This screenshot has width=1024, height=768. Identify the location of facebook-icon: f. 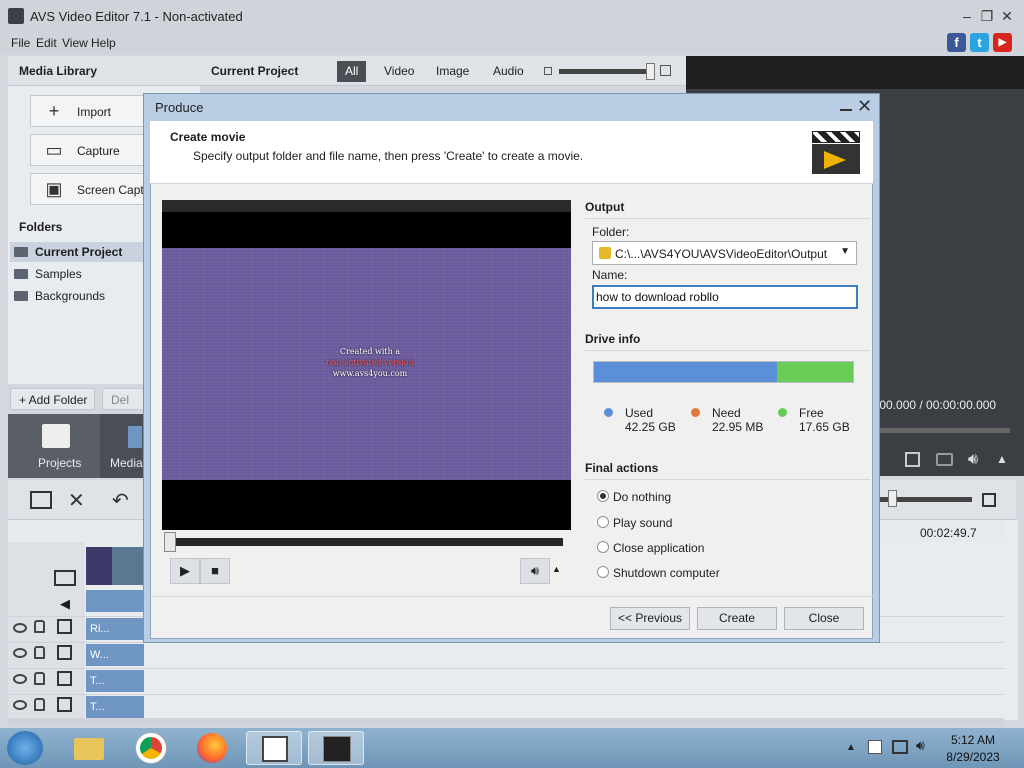
(956, 42).